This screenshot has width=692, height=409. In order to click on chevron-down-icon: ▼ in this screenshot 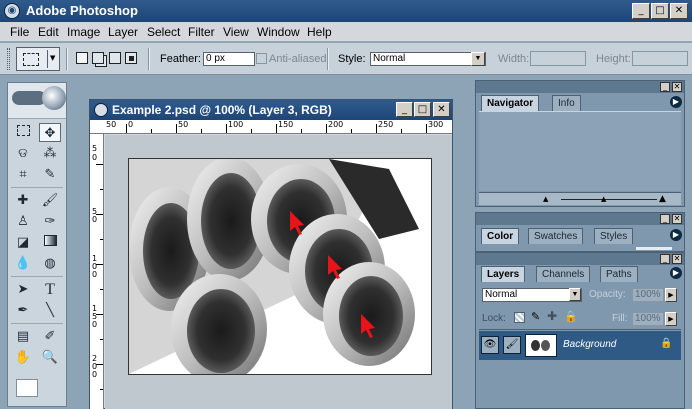, I will do `click(53, 58)`.